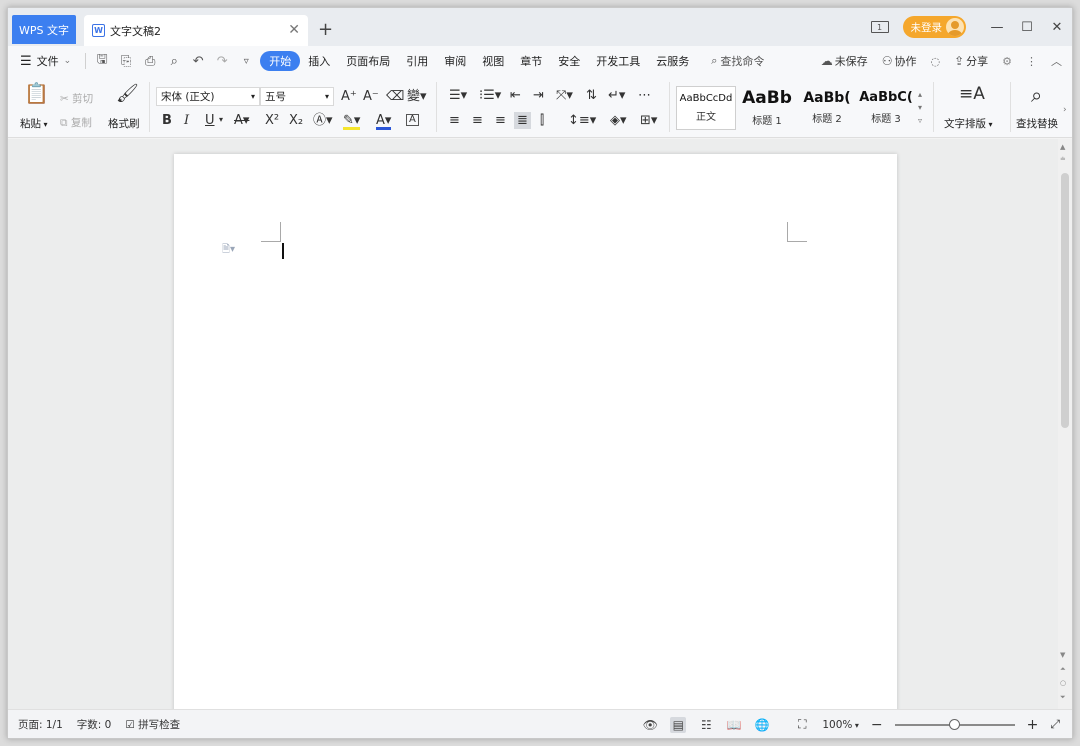 Image resolution: width=1080 pixels, height=746 pixels. I want to click on ribbon-scroll-right-icon: ›, so click(1065, 110).